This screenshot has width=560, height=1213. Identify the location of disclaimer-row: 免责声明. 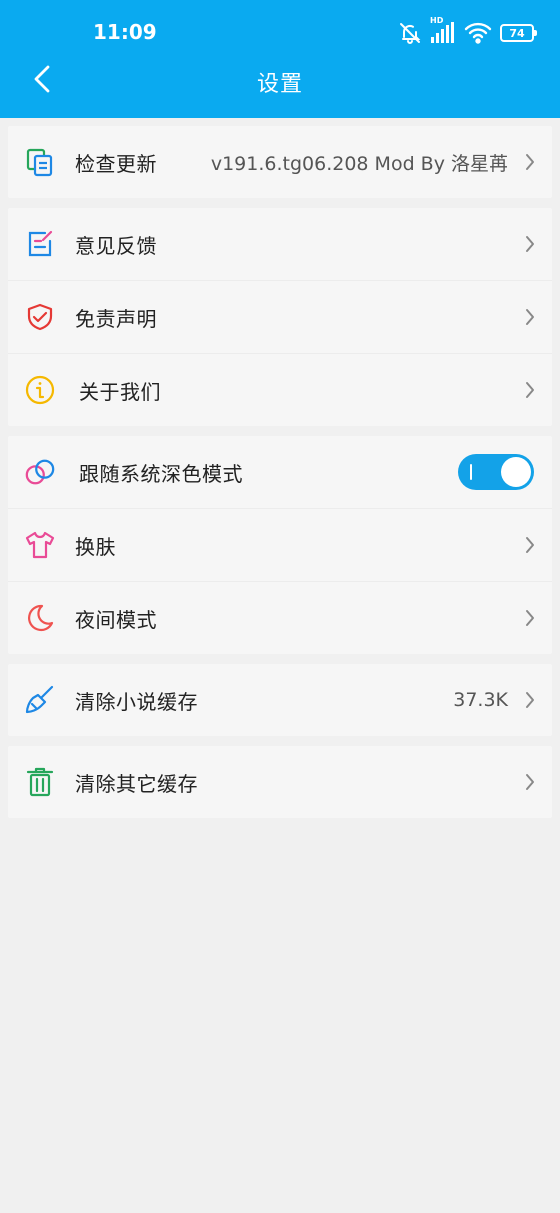
(280, 316).